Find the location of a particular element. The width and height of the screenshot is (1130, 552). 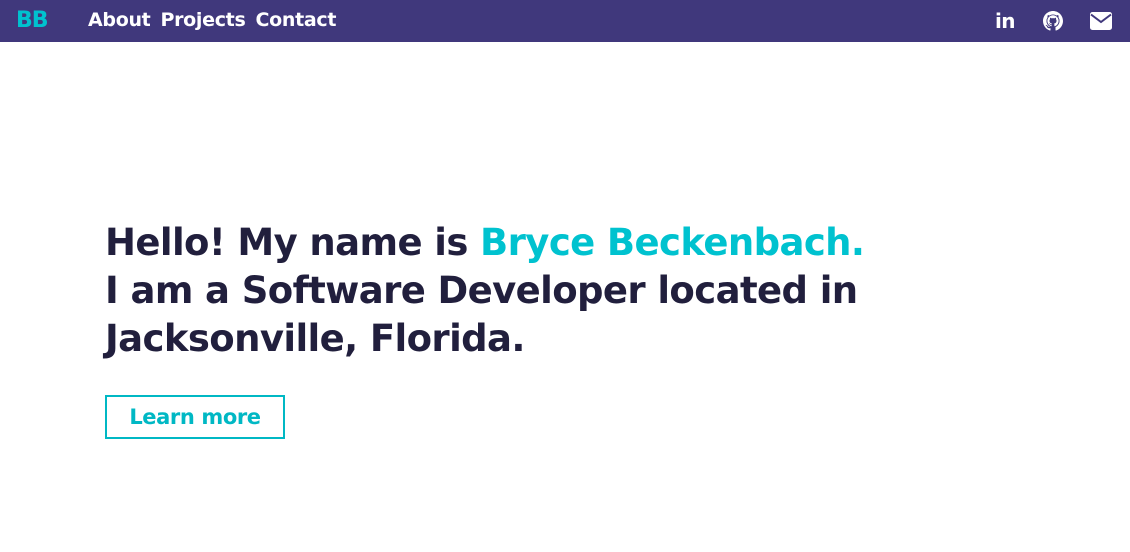

nav-links: About Projects Contact is located at coordinates (212, 20).